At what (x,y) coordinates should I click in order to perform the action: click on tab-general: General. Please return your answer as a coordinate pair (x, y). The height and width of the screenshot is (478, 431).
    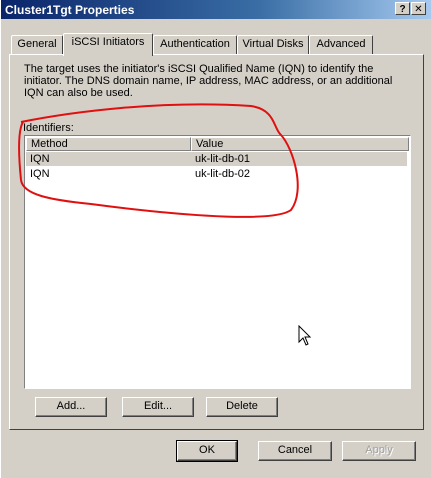
    Looking at the image, I should click on (37, 44).